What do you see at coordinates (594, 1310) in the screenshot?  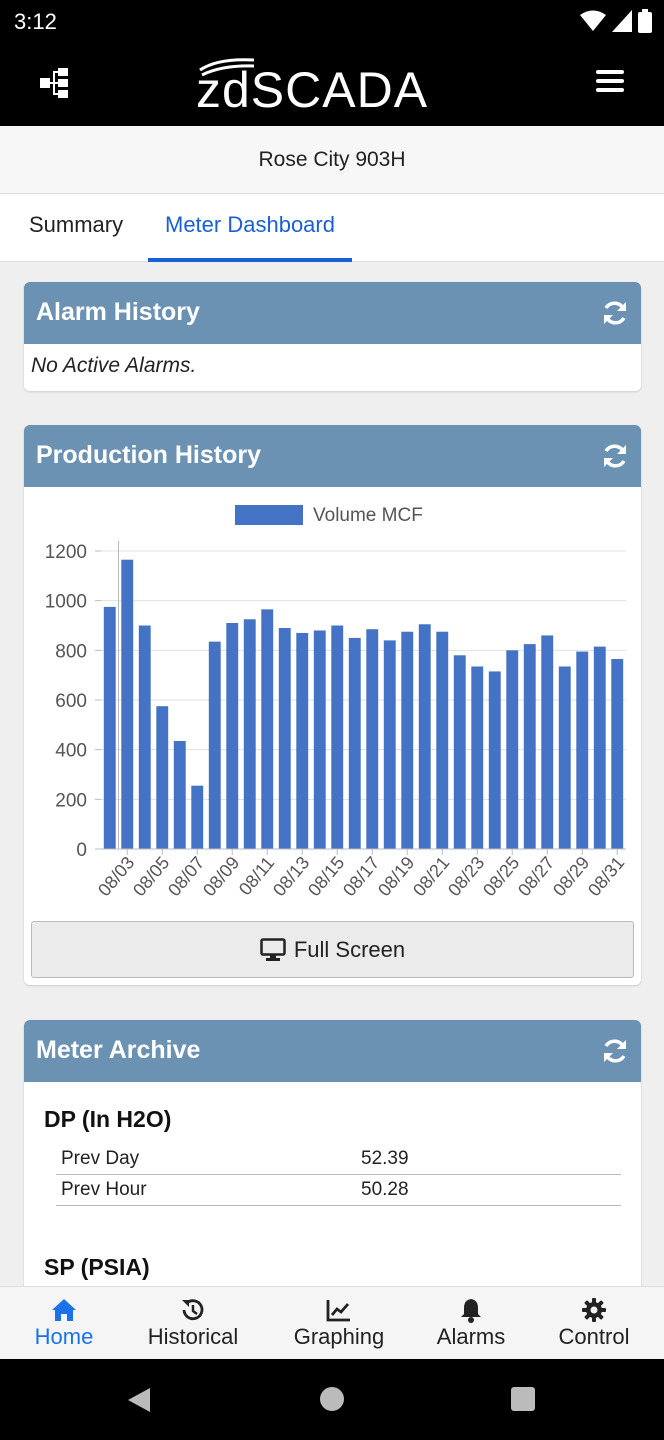 I see `gear-icon` at bounding box center [594, 1310].